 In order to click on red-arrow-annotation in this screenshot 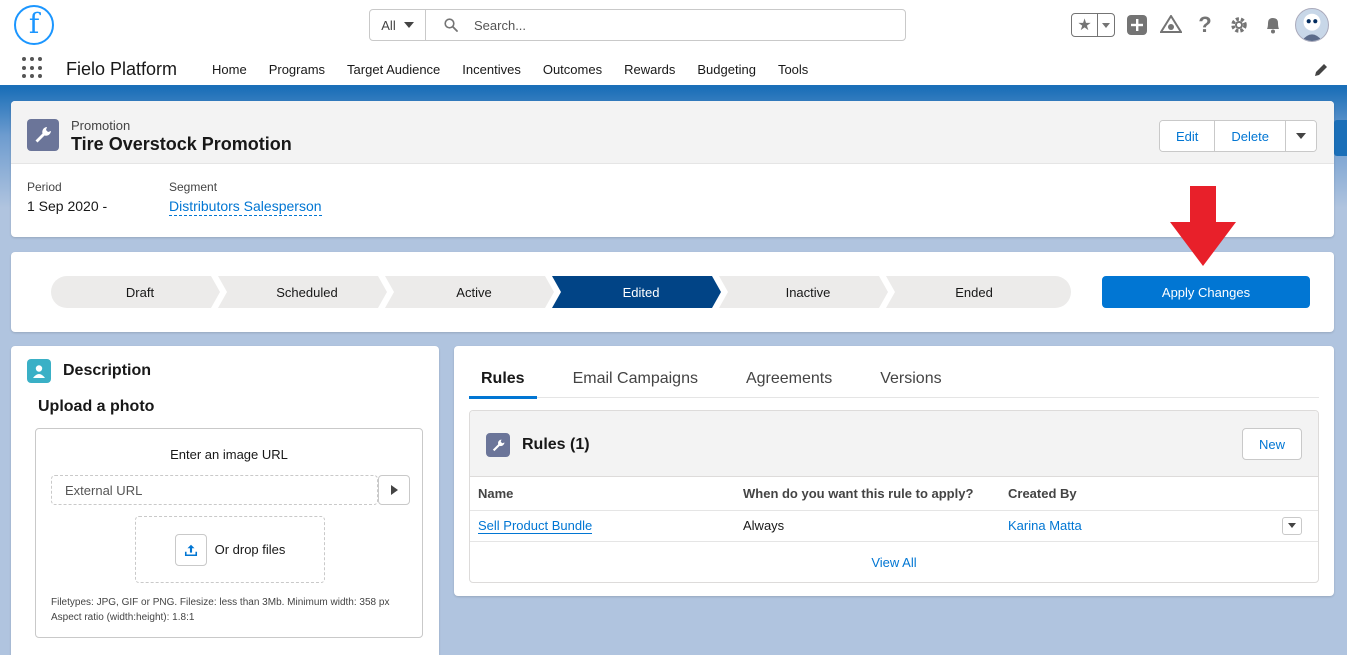, I will do `click(1203, 226)`.